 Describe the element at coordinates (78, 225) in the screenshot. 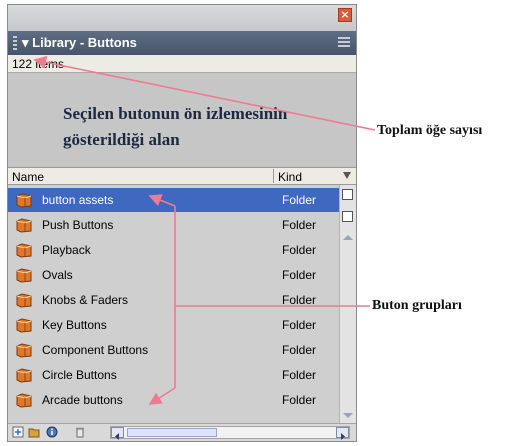

I see `library-item-name: Push Buttons` at that location.